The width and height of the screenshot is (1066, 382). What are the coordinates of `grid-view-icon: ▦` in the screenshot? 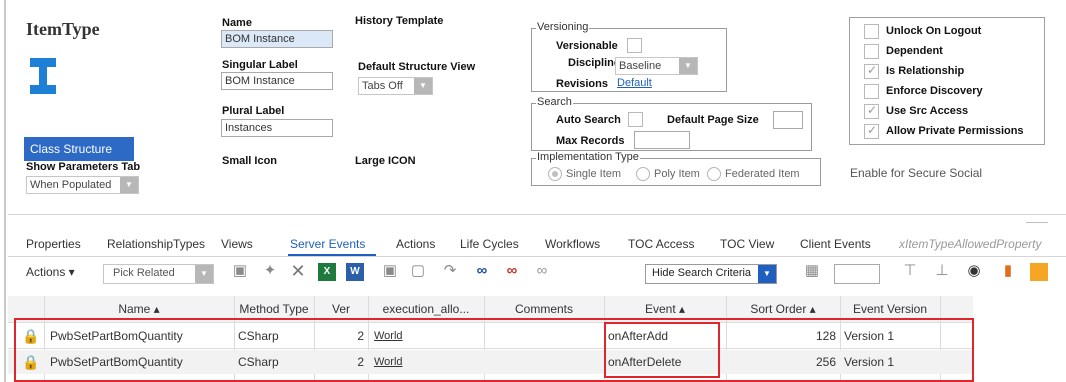 It's located at (812, 271).